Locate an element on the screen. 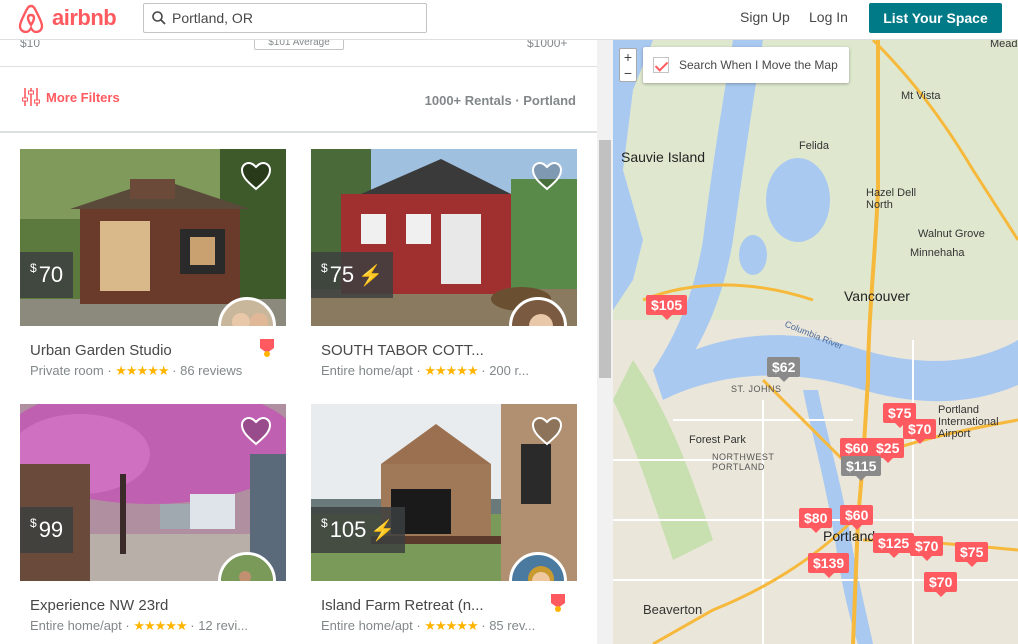 The width and height of the screenshot is (1018, 644). price-tag: $105 ⚡ is located at coordinates (358, 530).